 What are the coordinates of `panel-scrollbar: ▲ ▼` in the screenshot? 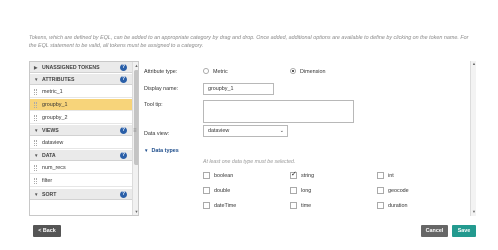 It's located at (135, 138).